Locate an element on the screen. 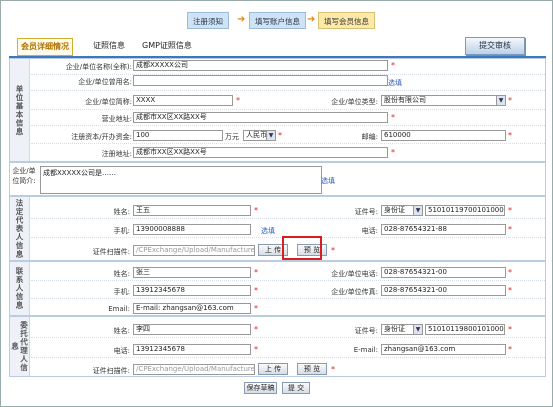 Image resolution: width=553 pixels, height=407 pixels. agent-id-input: 510101198001010001 is located at coordinates (465, 329).